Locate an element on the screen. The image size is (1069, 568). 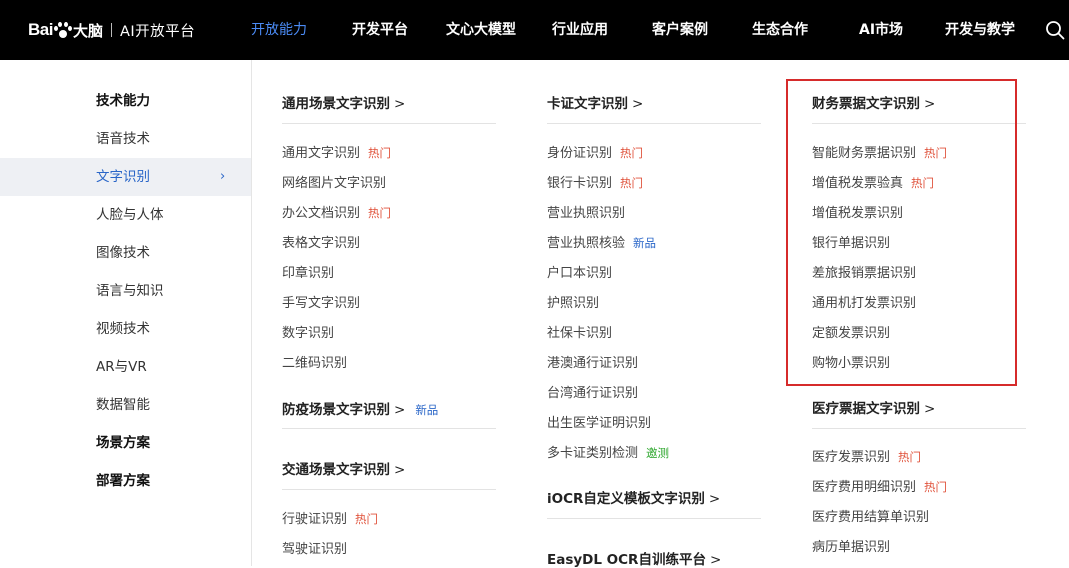
product-link: 手写文字识别 is located at coordinates (321, 301).